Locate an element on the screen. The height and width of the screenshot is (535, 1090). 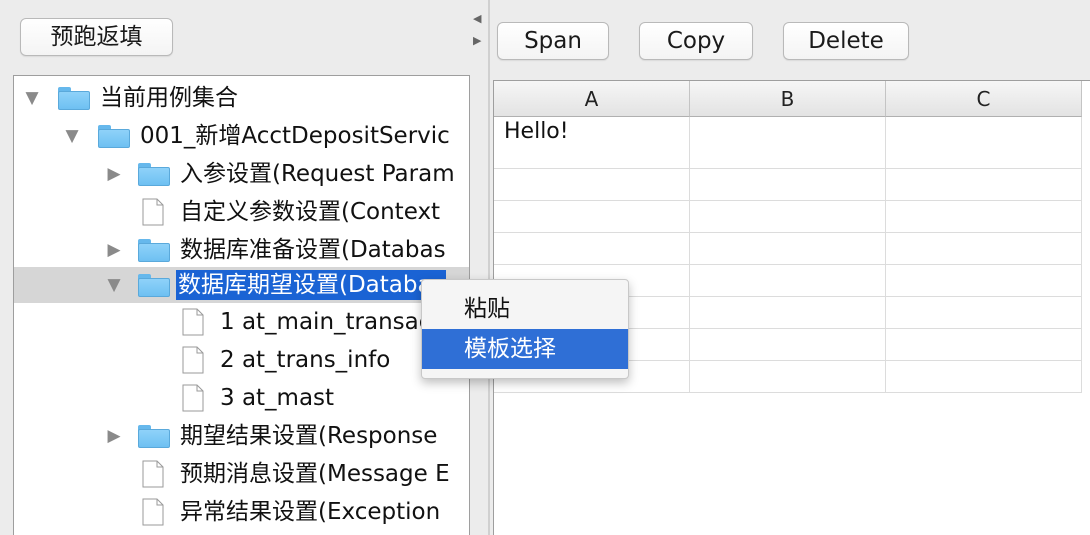
tree-item-label: 入参设置(Request Param is located at coordinates (317, 174).